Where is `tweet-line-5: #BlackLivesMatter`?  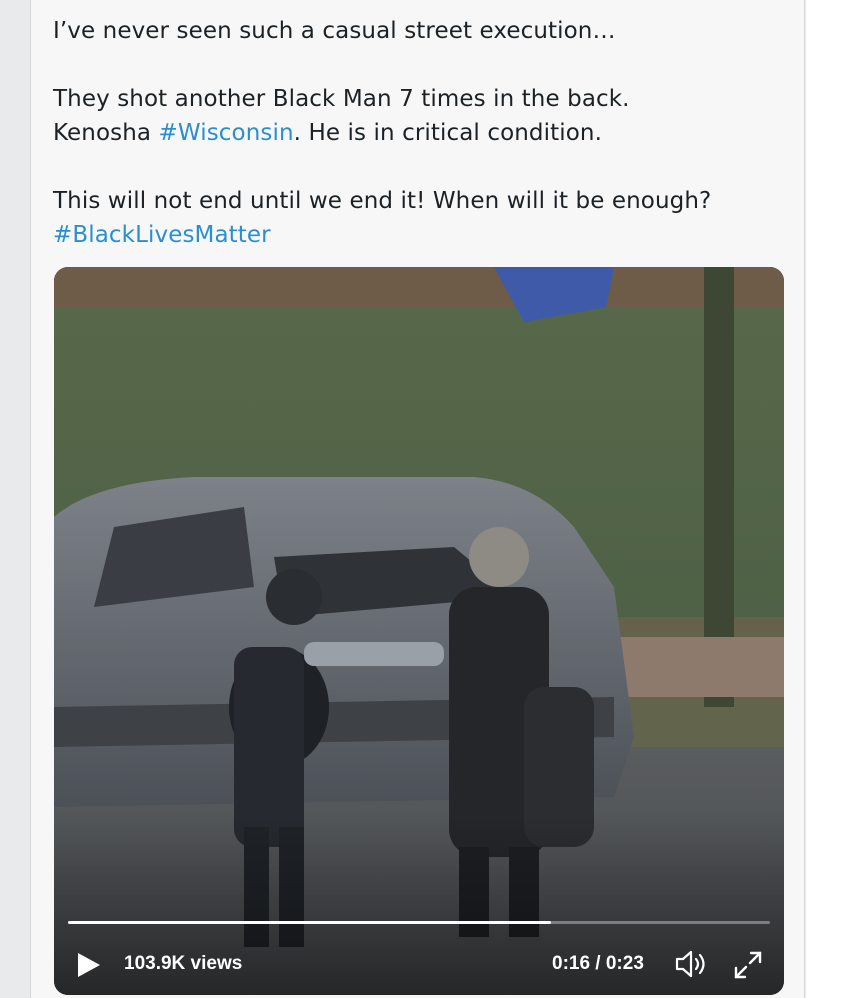 tweet-line-5: #BlackLivesMatter is located at coordinates (423, 235).